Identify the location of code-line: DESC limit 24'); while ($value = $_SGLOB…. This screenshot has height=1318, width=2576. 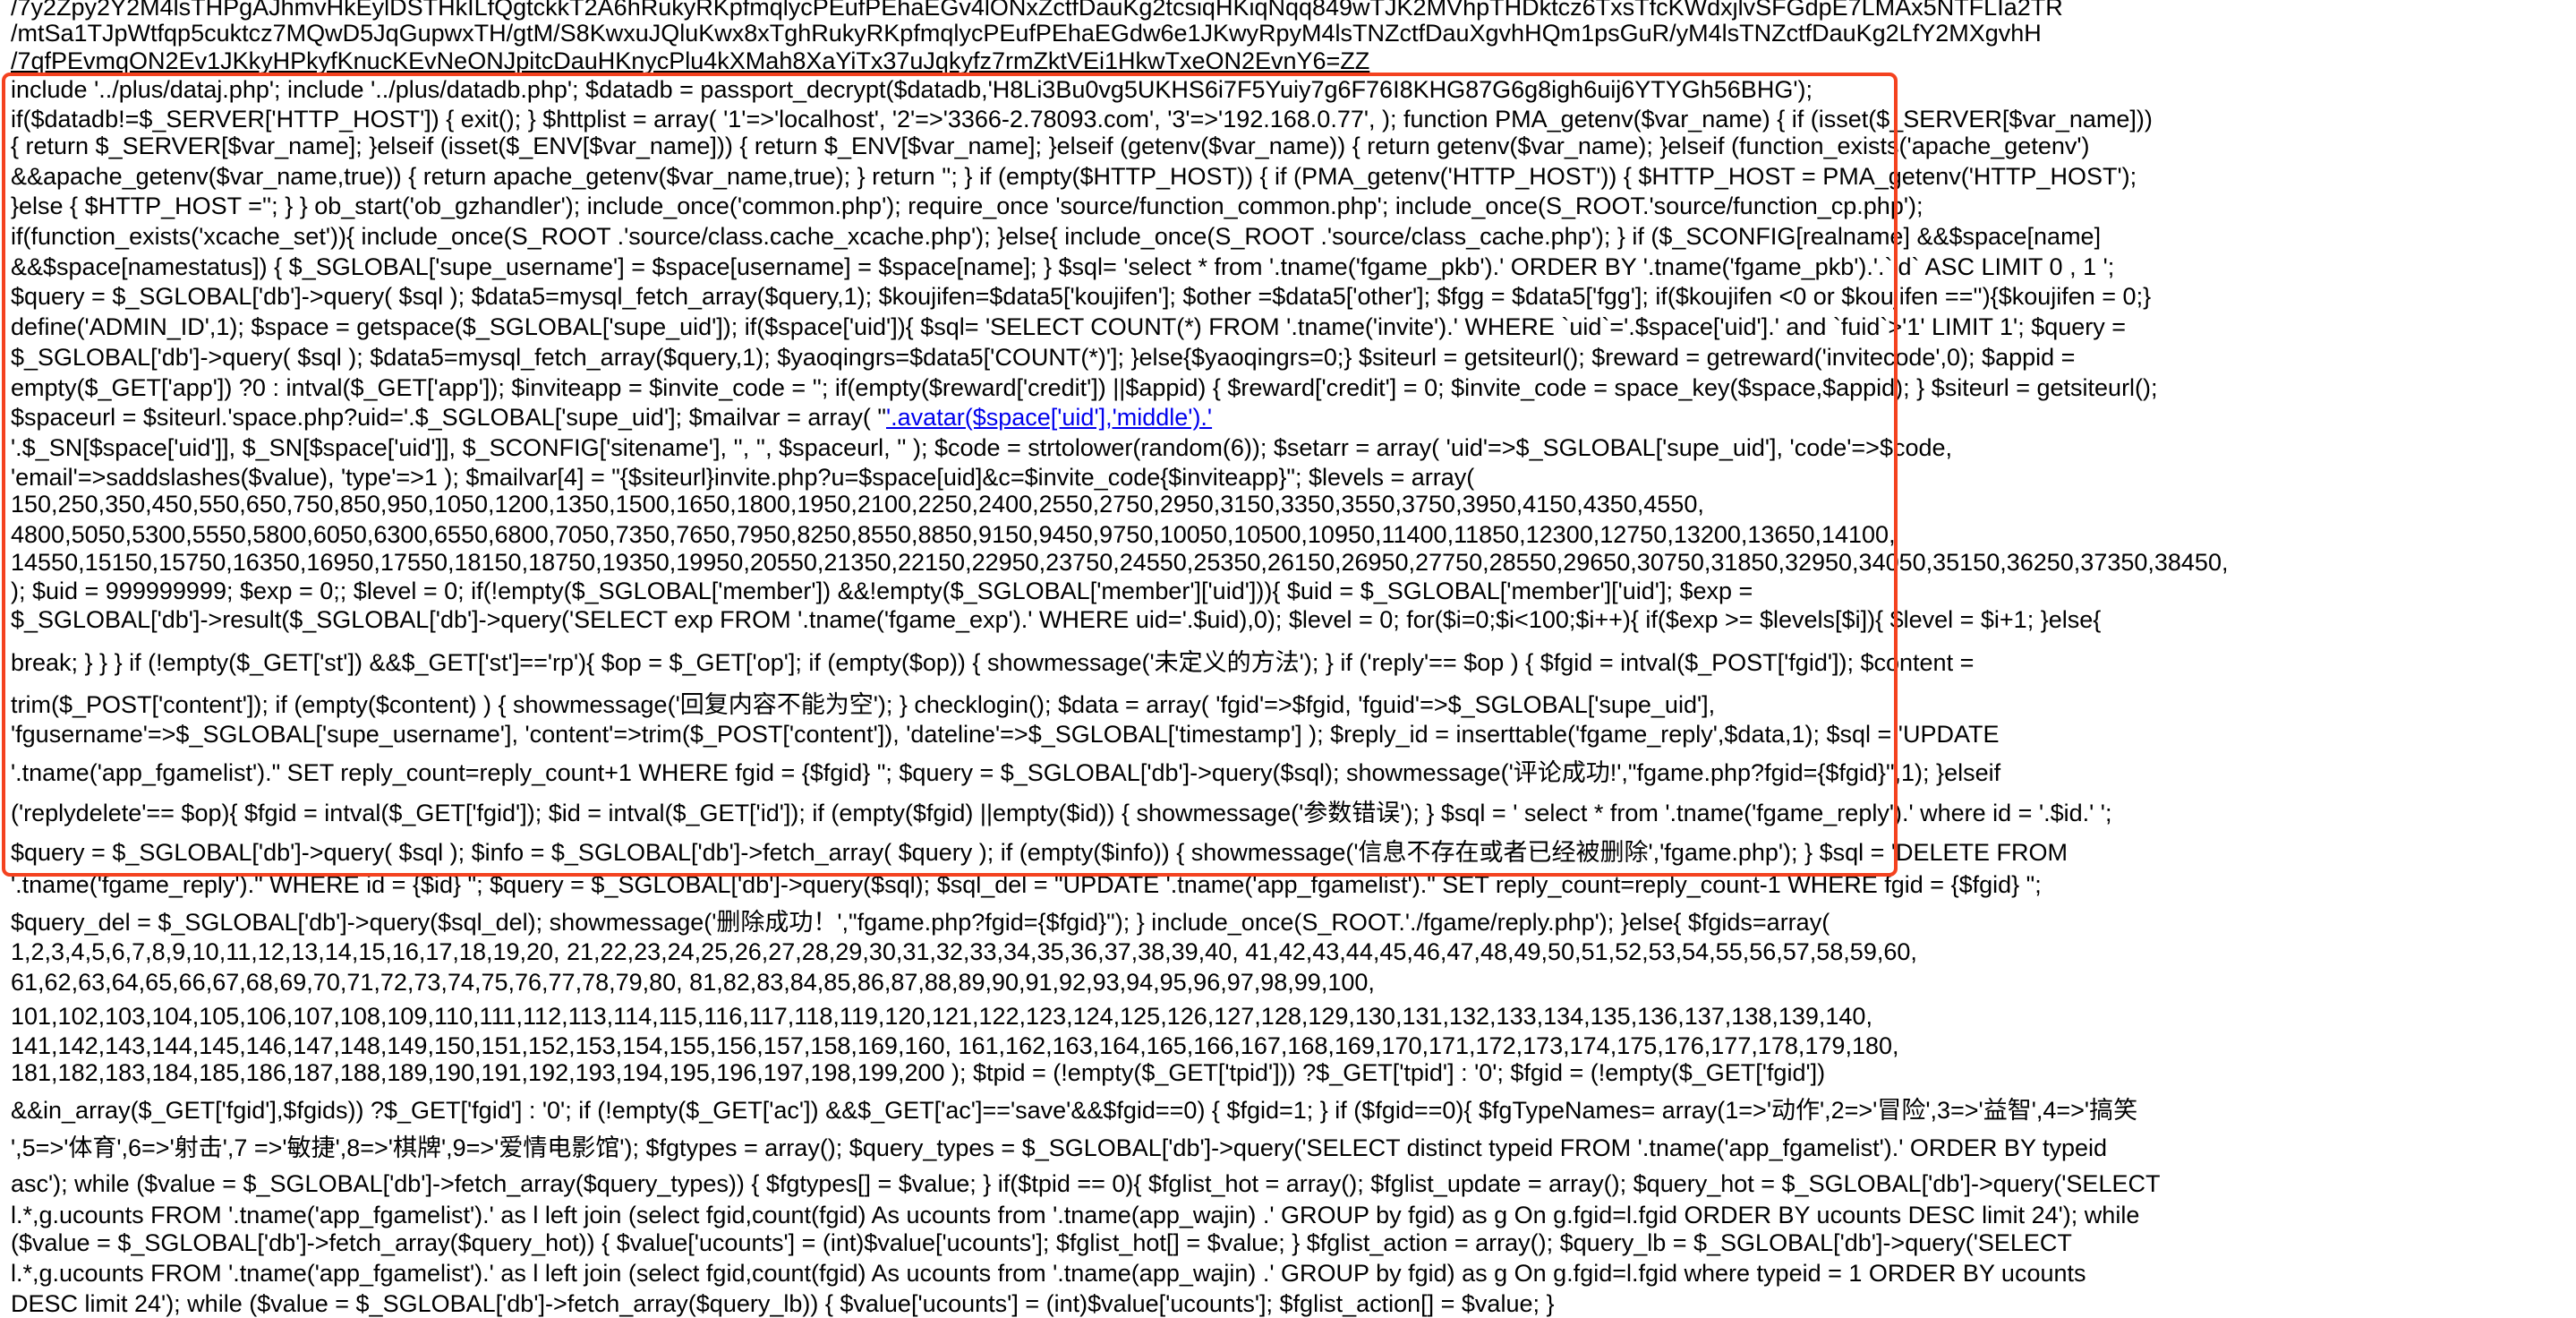
(783, 1303).